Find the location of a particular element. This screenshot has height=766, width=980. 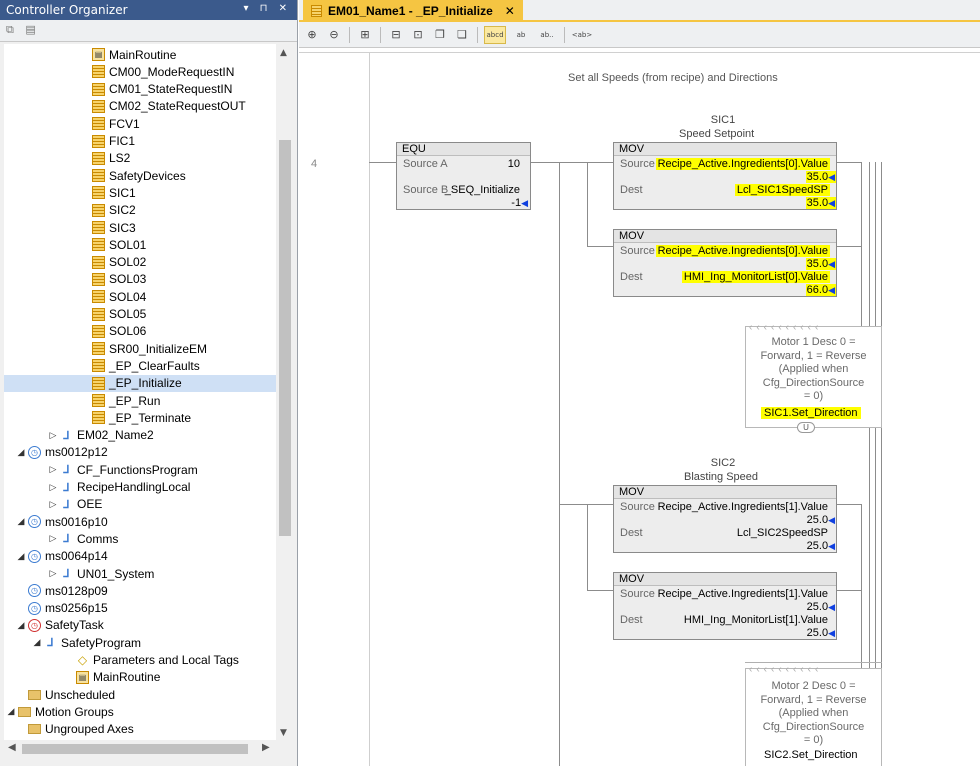

tree-item: SafetyDevices is located at coordinates (140, 175).